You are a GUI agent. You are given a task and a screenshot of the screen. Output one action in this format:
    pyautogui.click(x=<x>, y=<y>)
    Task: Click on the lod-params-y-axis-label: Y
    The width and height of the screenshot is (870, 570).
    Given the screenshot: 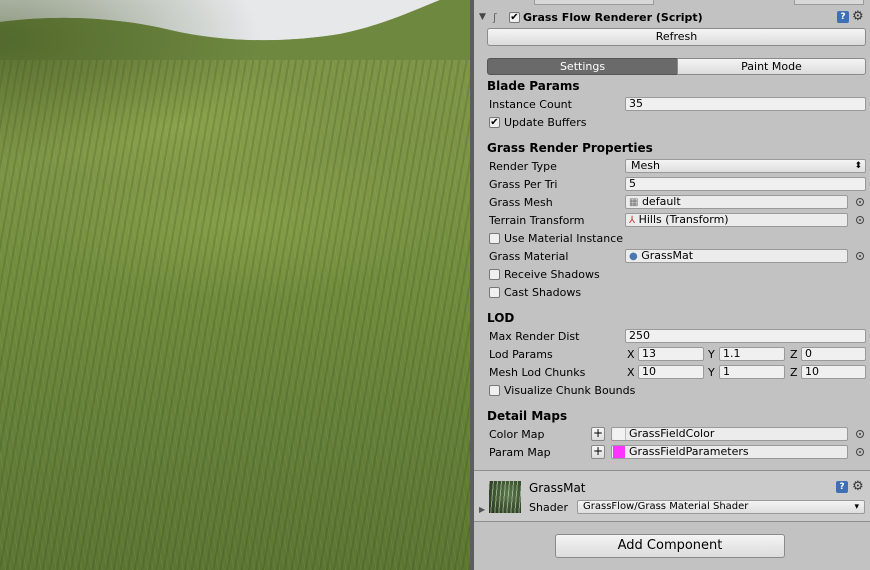 What is the action you would take?
    pyautogui.click(x=711, y=354)
    